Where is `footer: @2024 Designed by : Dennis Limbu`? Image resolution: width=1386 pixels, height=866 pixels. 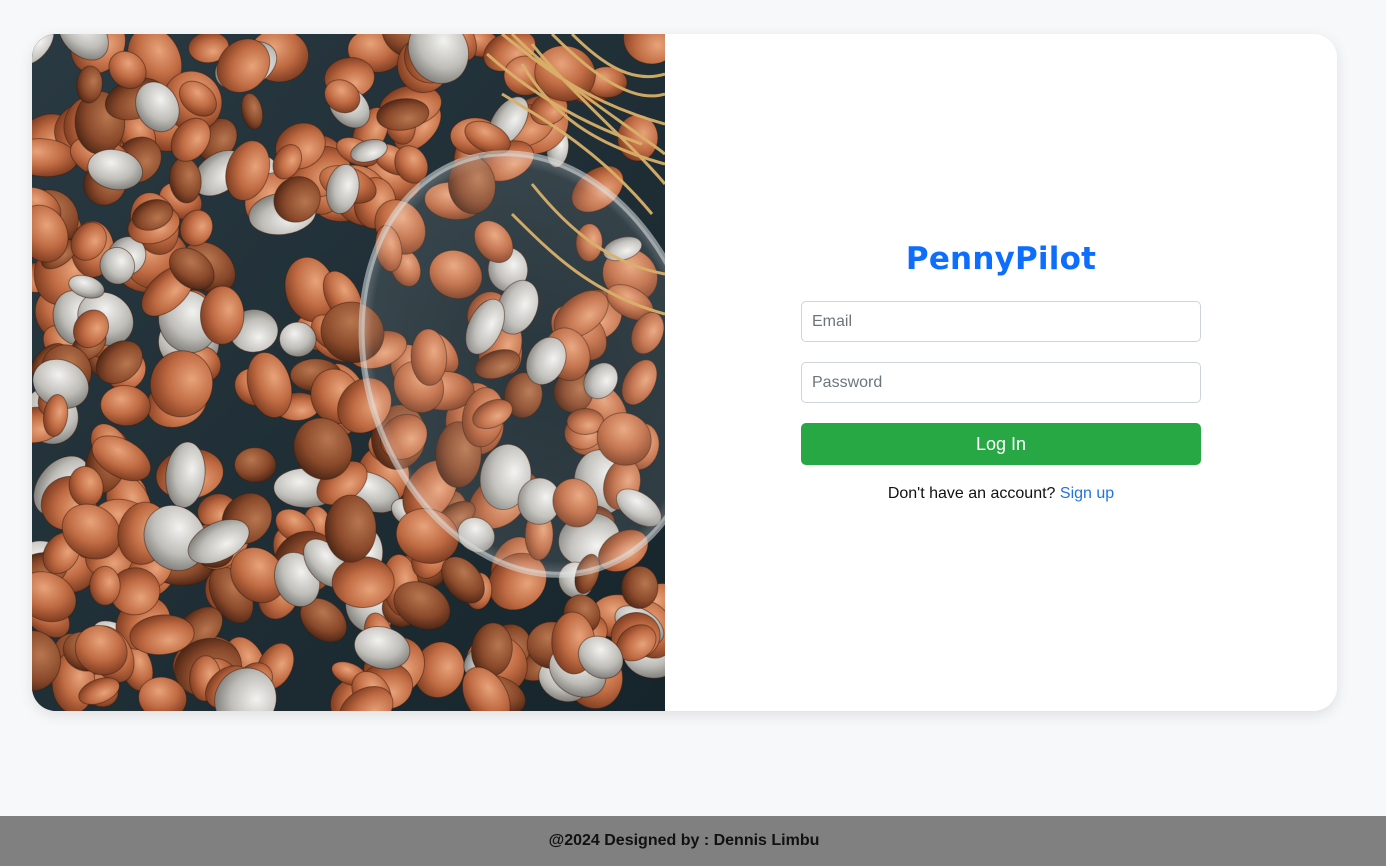 footer: @2024 Designed by : Dennis Limbu is located at coordinates (693, 841).